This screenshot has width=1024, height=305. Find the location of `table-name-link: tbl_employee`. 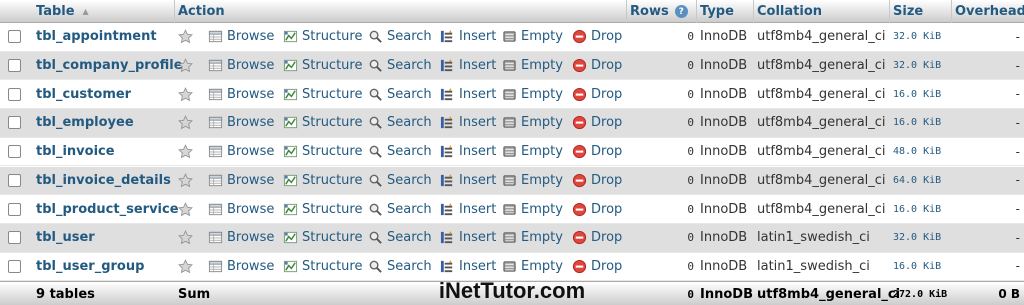

table-name-link: tbl_employee is located at coordinates (105, 123).